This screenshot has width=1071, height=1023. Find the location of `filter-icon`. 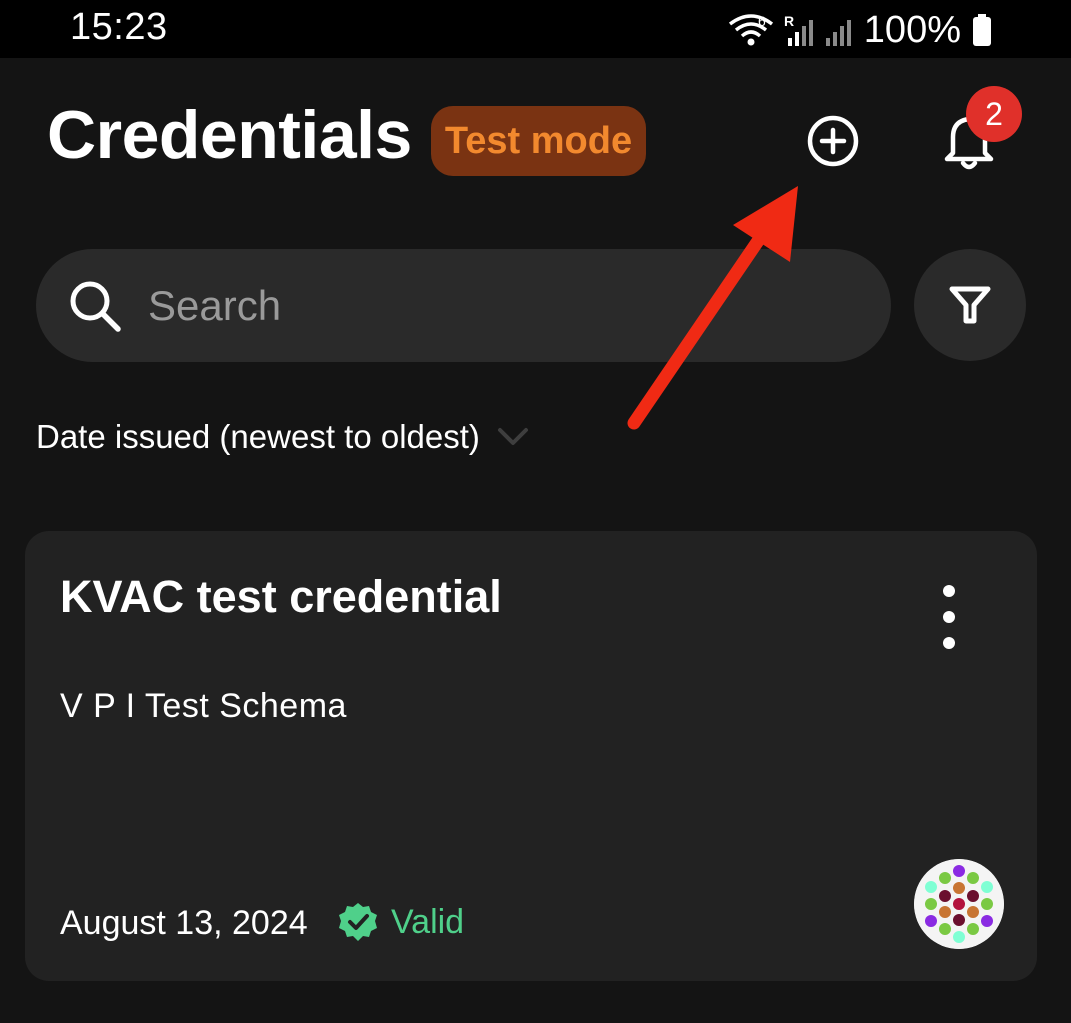

filter-icon is located at coordinates (970, 305).